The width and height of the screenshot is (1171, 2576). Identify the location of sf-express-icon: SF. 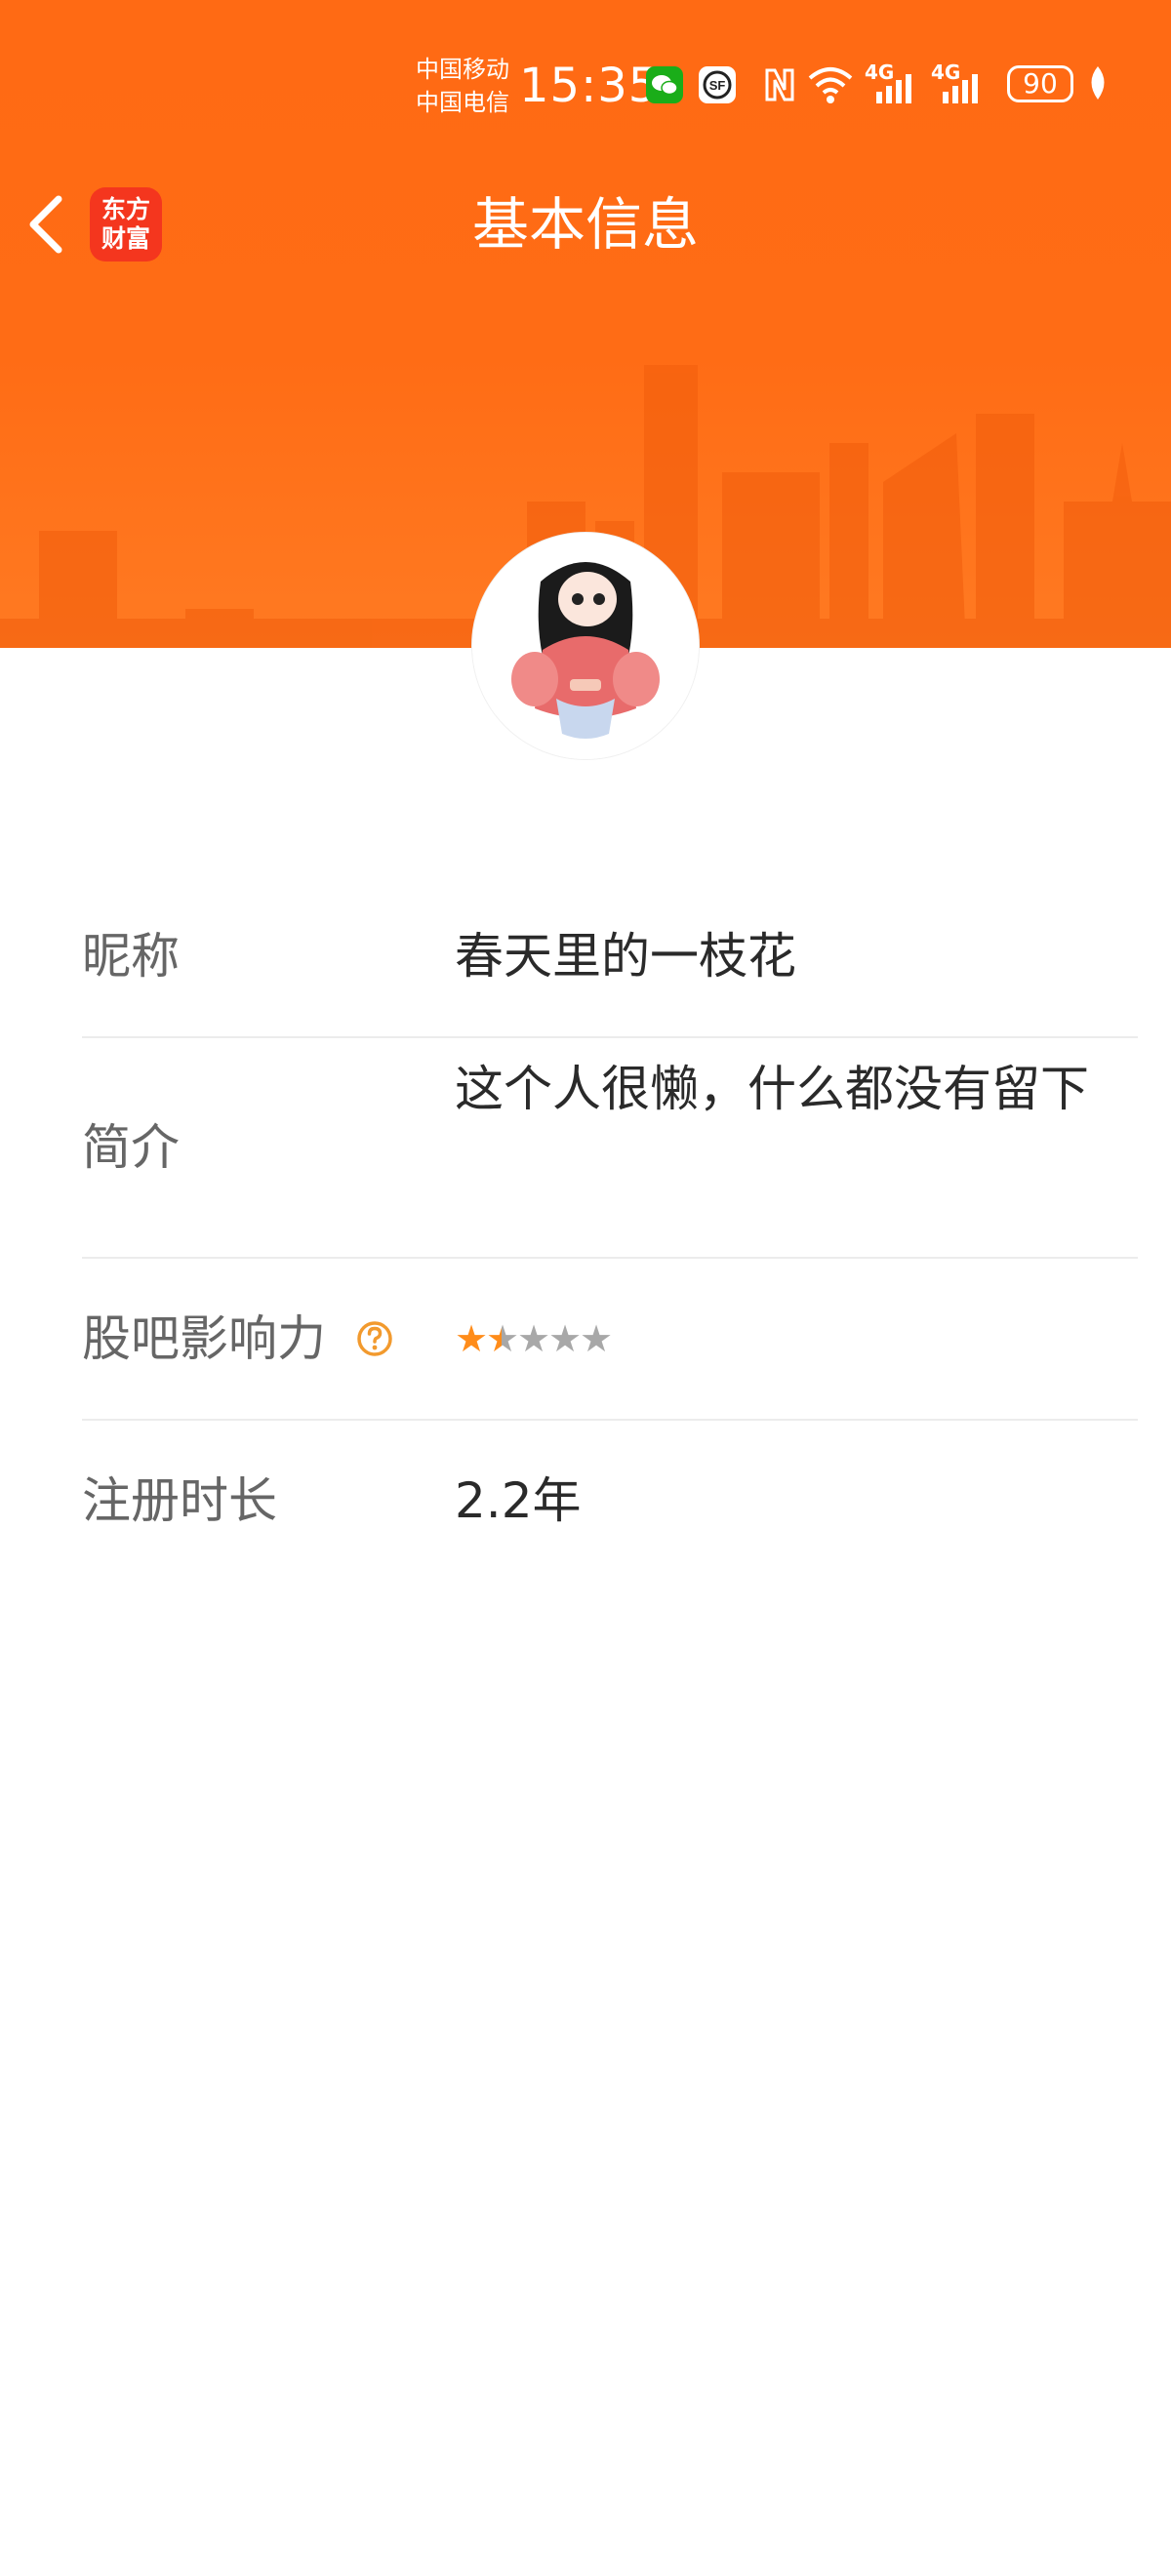
(717, 84).